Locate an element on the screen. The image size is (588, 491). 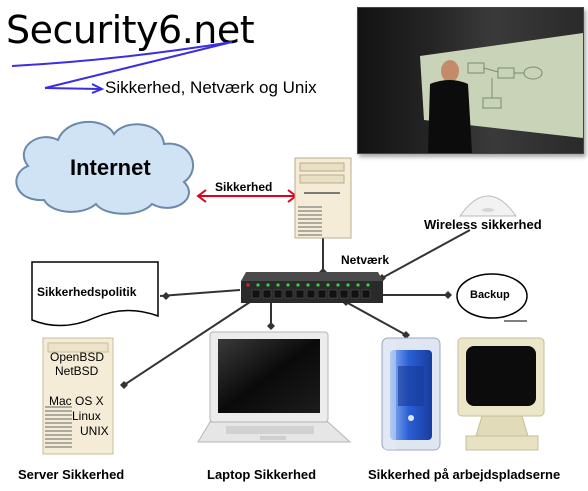
switch-label: Netværk is located at coordinates (365, 260).